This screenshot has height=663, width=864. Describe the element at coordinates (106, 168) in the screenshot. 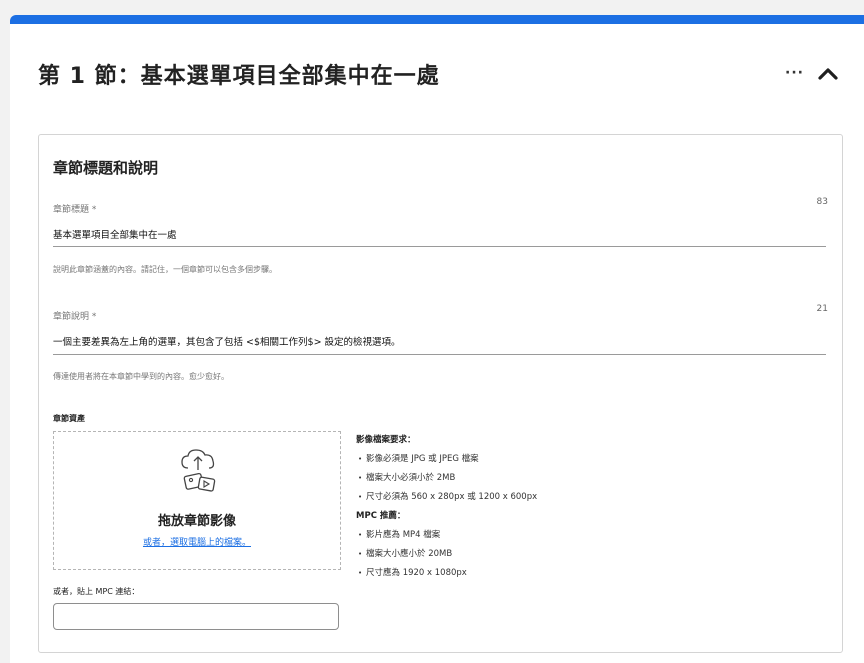

I see `panel-title: 章節標題和說明` at that location.